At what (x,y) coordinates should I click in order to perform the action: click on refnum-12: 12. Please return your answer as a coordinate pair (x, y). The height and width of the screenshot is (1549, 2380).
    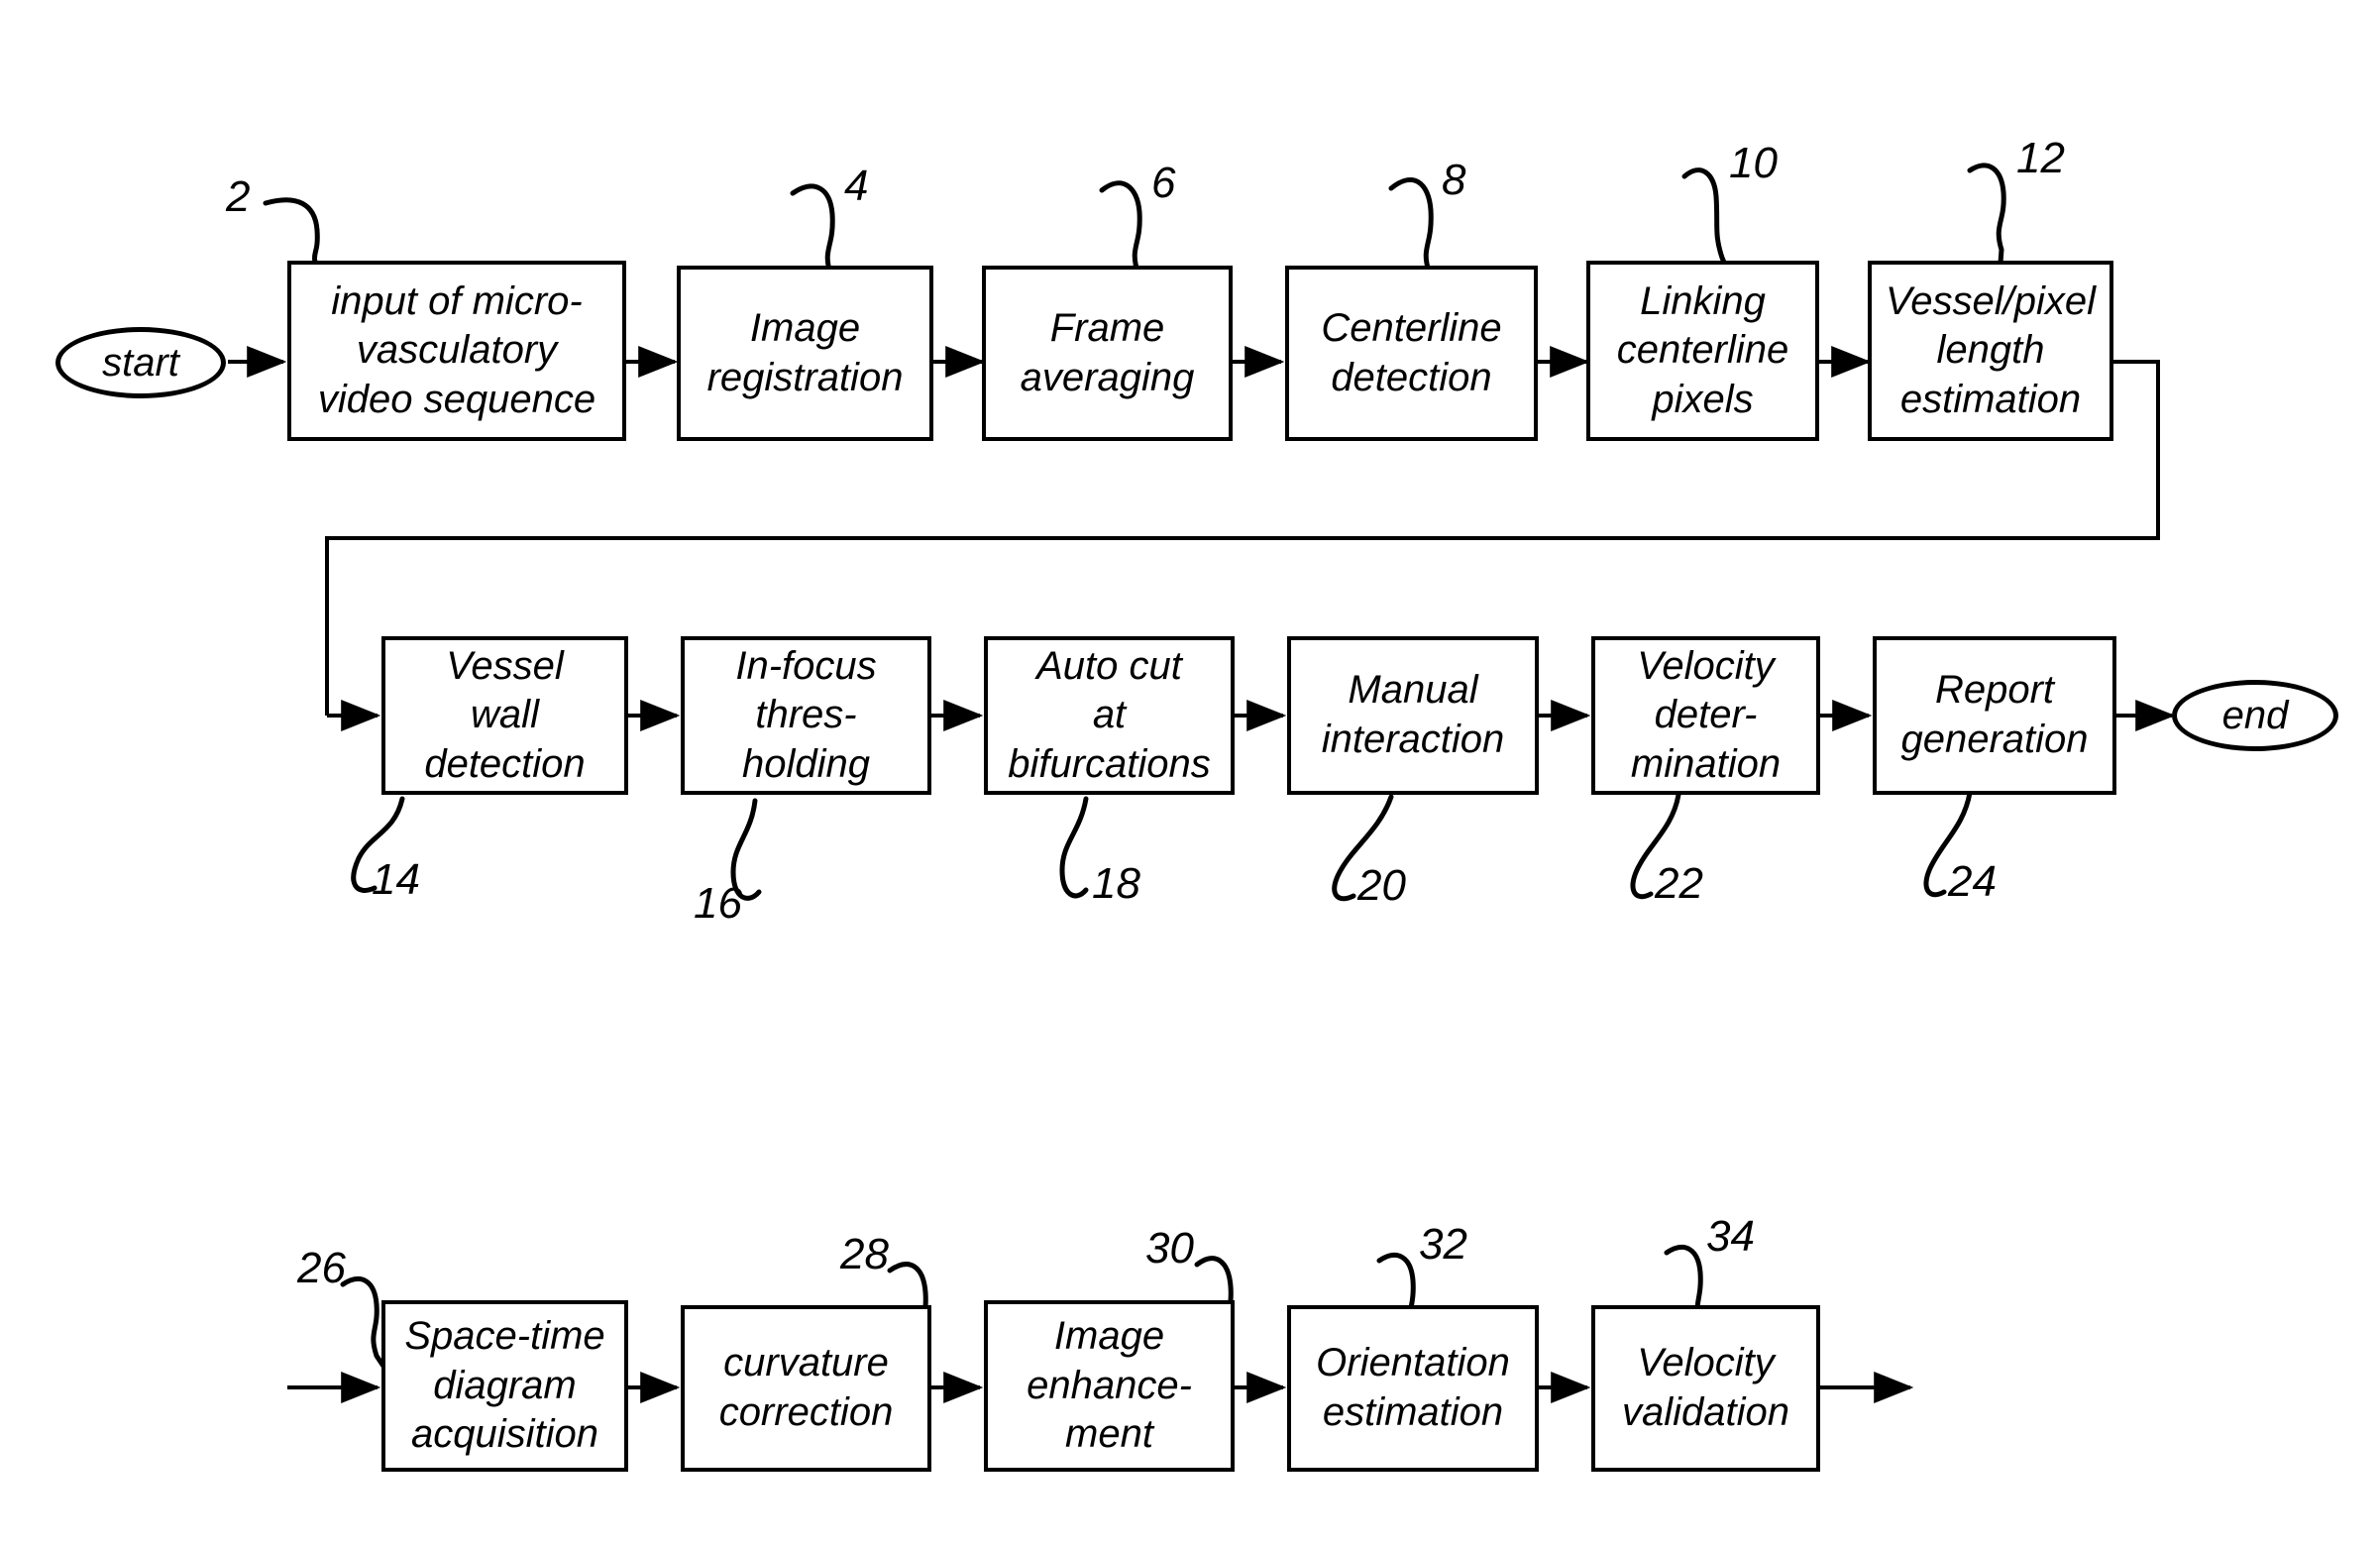
    Looking at the image, I should click on (2040, 158).